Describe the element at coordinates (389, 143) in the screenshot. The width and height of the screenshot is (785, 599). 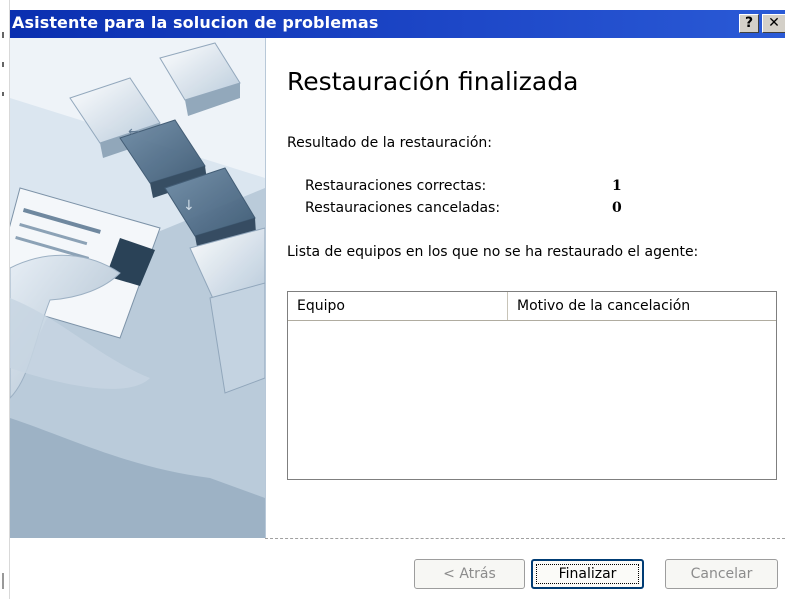
I see `result-label: Resultado de la restauración:` at that location.